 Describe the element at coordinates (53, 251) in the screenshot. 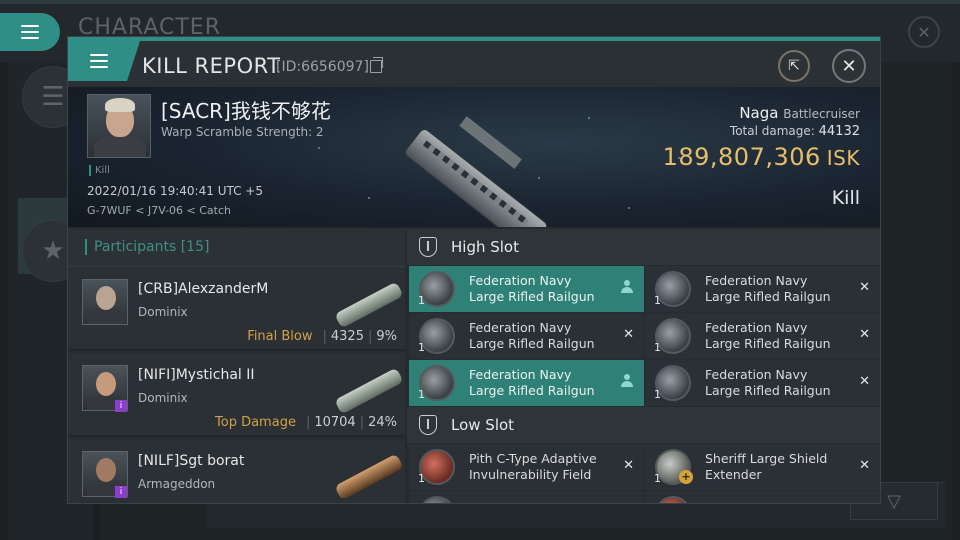

I see `star-icon: ★` at that location.